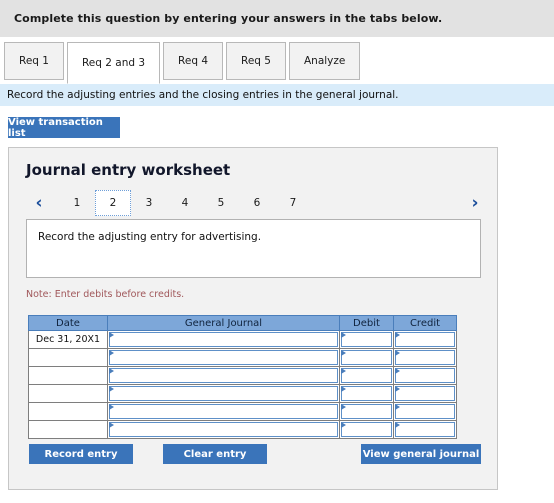 The height and width of the screenshot is (503, 554). I want to click on tab-req-2-and-3: Req 2 and 3, so click(113, 63).